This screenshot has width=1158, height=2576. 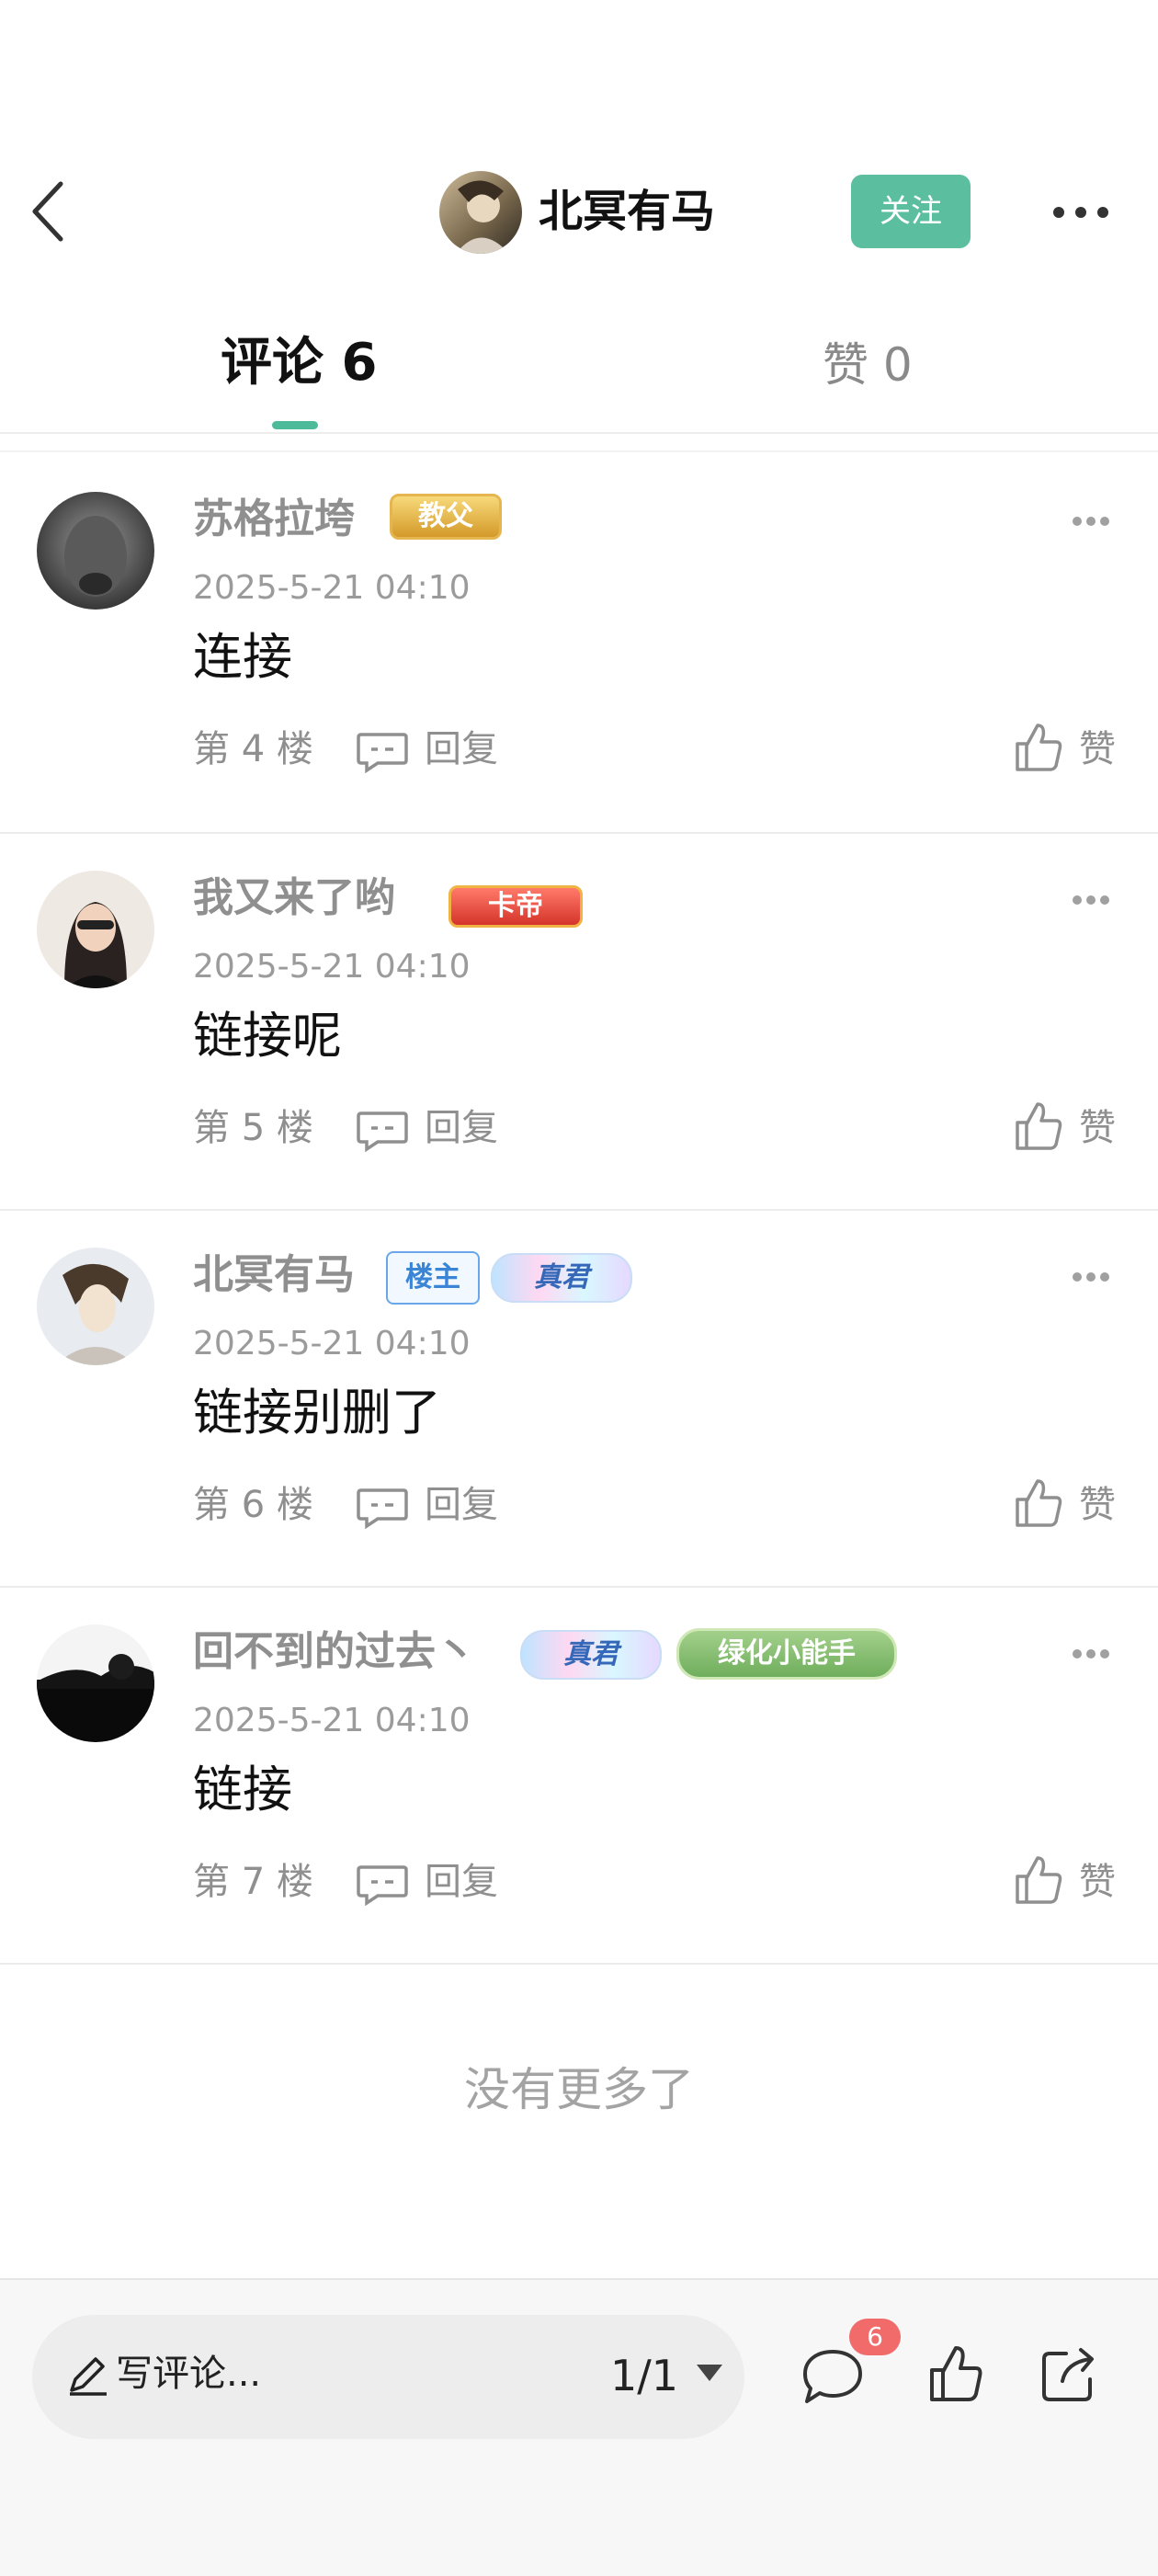 What do you see at coordinates (579, 433) in the screenshot?
I see `tab-divider` at bounding box center [579, 433].